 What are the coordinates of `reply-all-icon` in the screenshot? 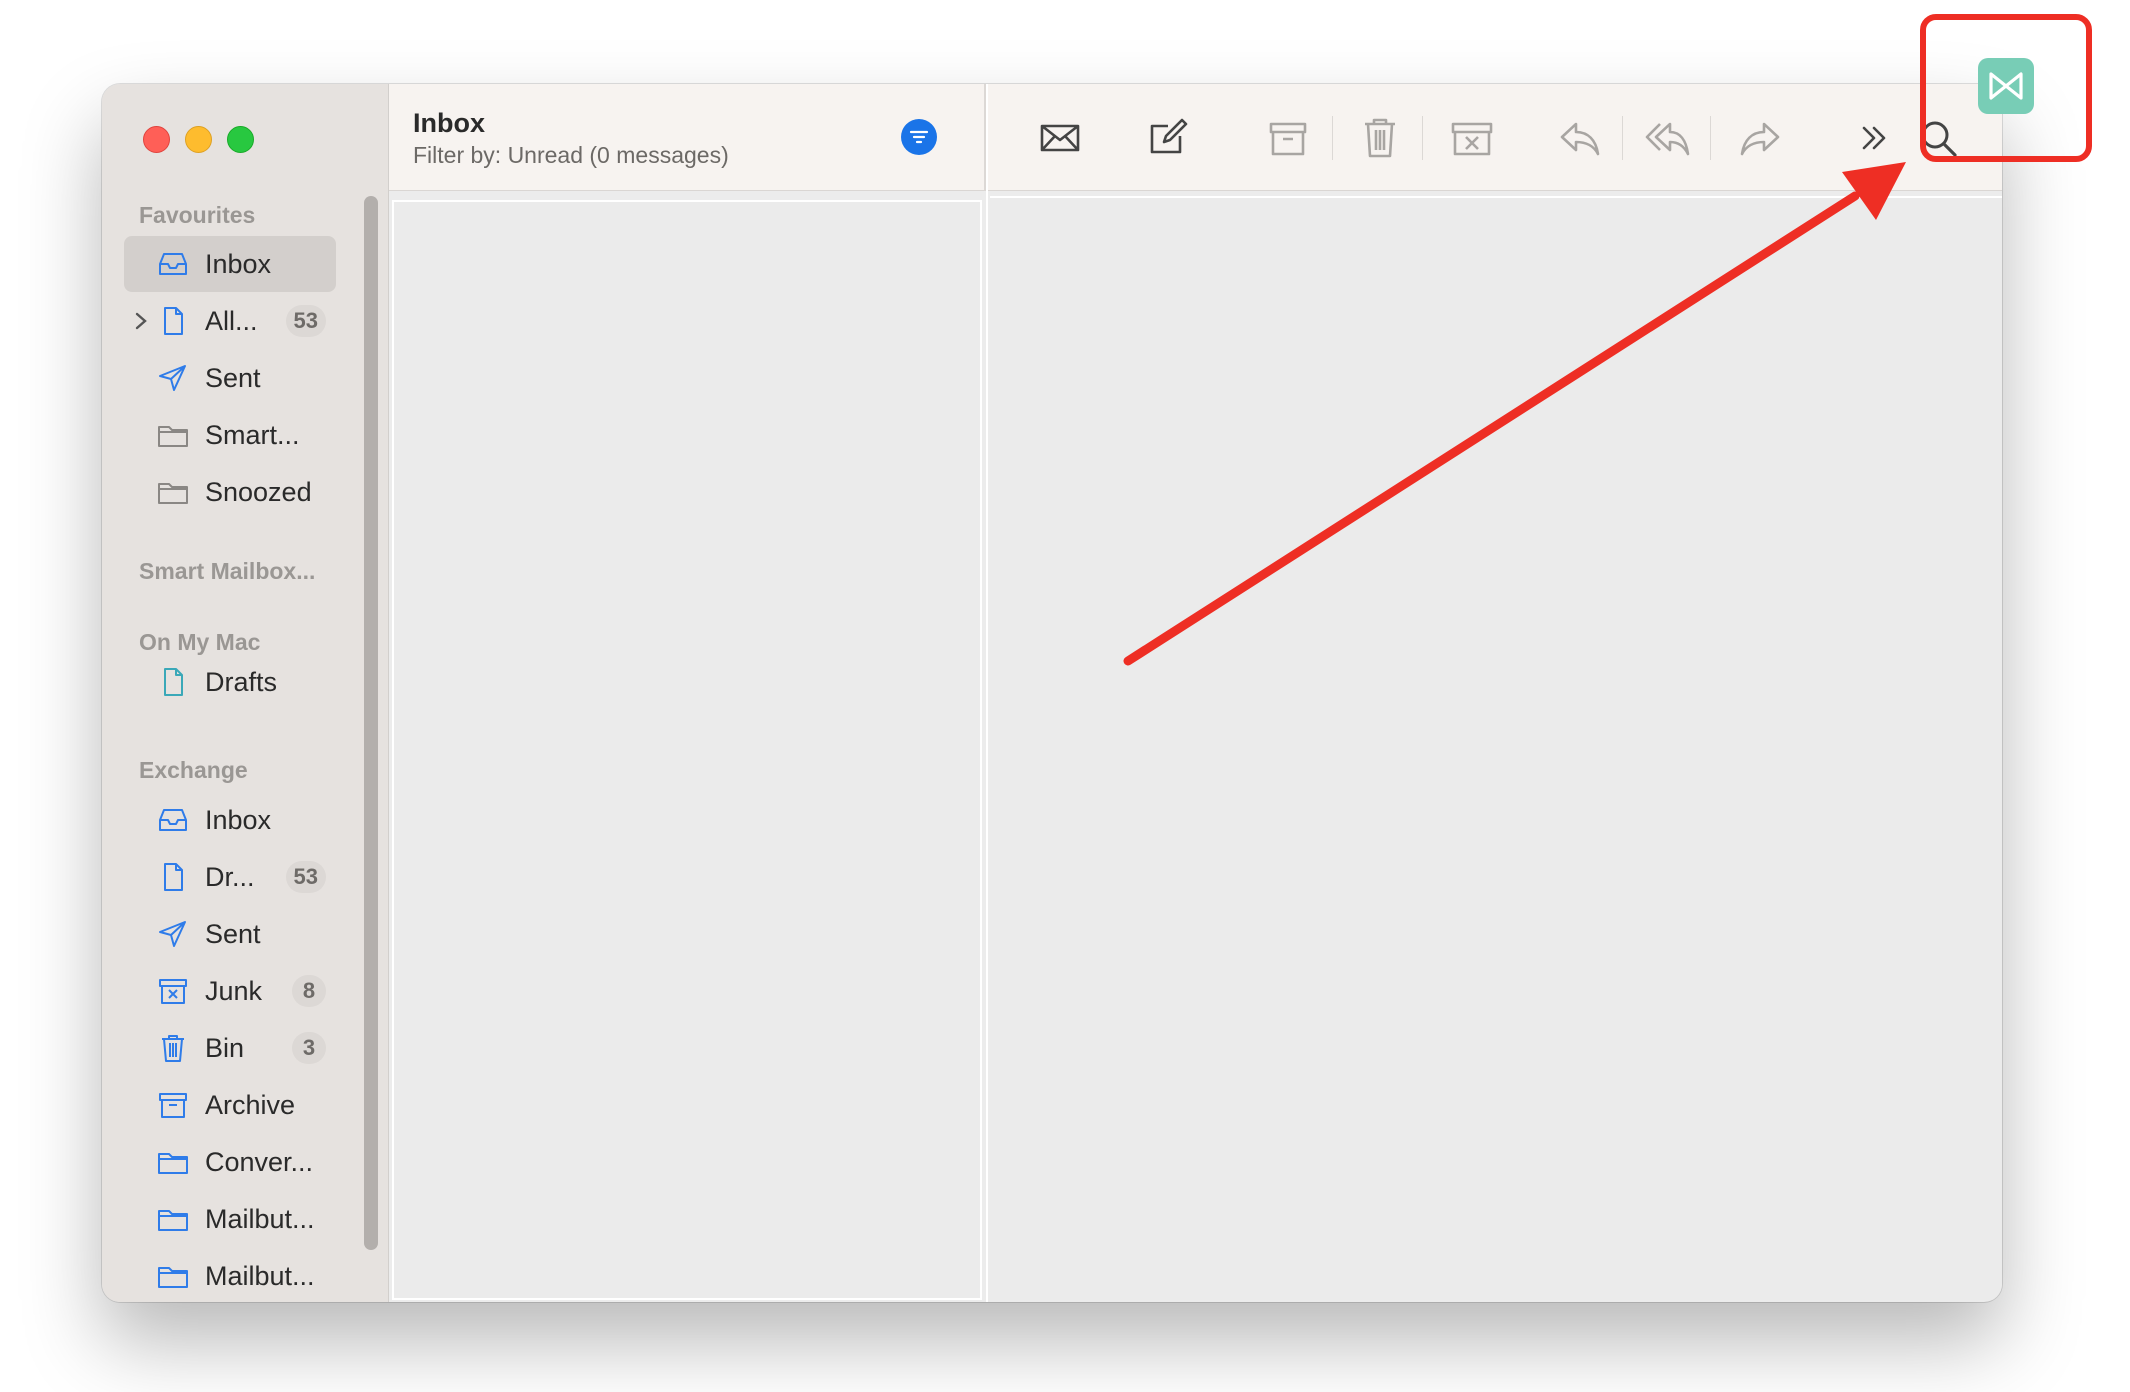 It's located at (1668, 138).